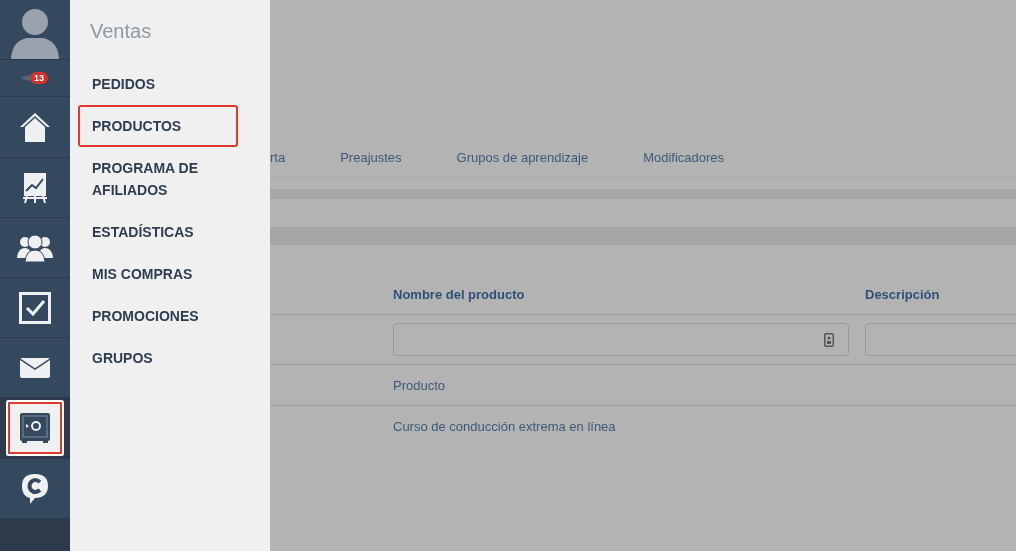 Image resolution: width=1016 pixels, height=551 pixels. Describe the element at coordinates (158, 358) in the screenshot. I see `menu-item: GRUPOS` at that location.